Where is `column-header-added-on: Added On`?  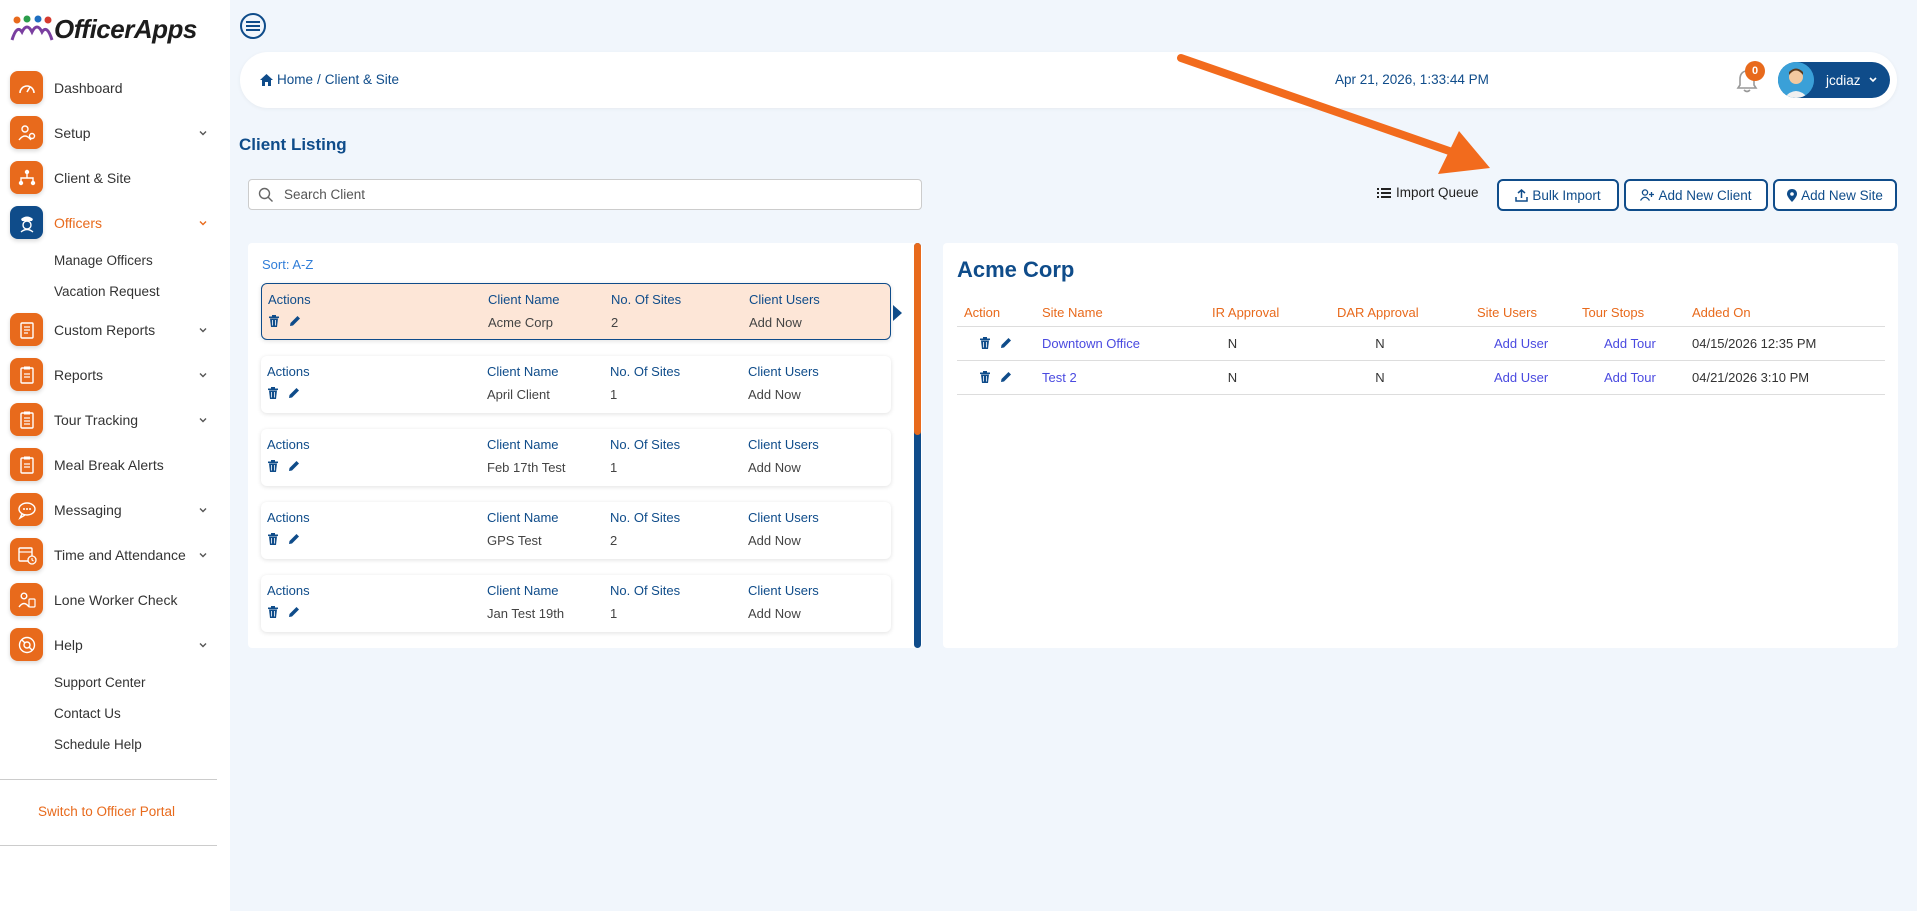
column-header-added-on: Added On is located at coordinates (1785, 313).